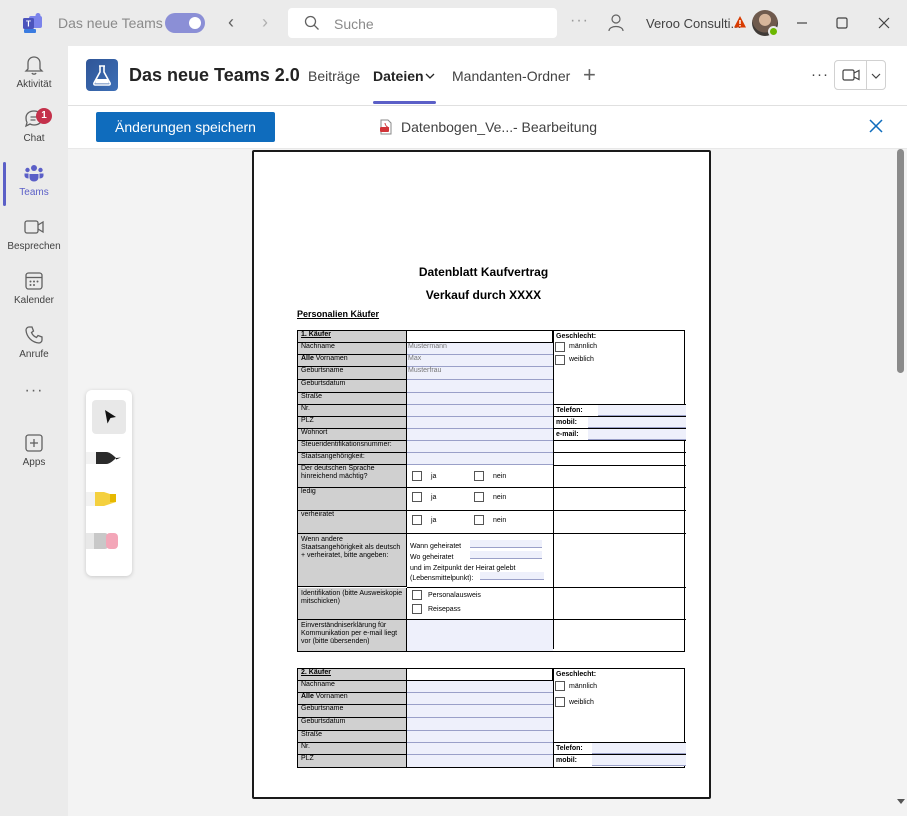  Describe the element at coordinates (352, 423) in the screenshot. I see `label-zip: PLZ` at that location.